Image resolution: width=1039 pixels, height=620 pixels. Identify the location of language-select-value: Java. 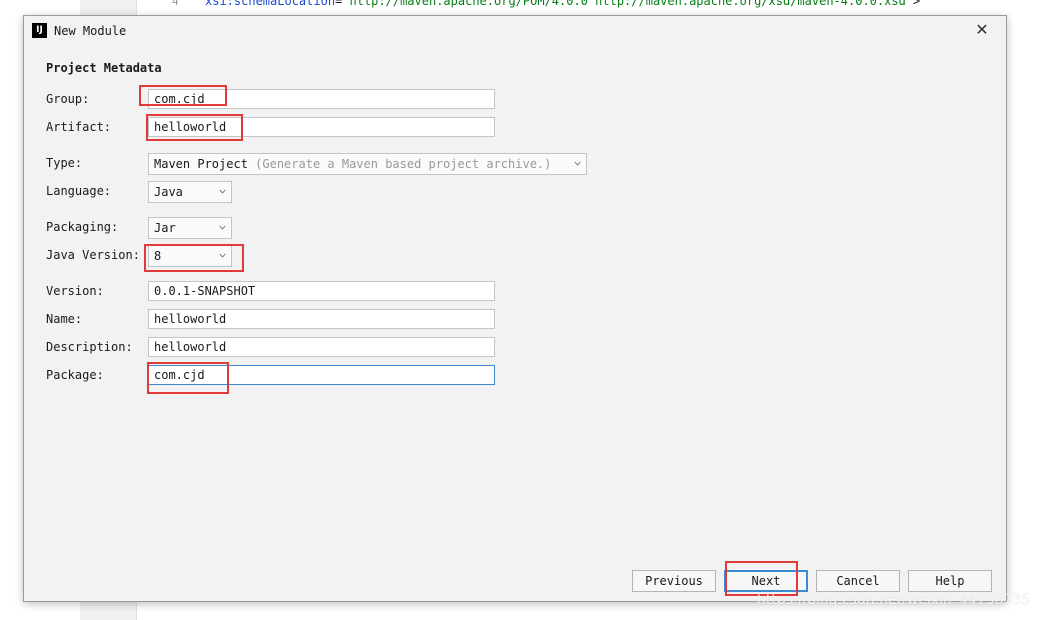
(168, 192).